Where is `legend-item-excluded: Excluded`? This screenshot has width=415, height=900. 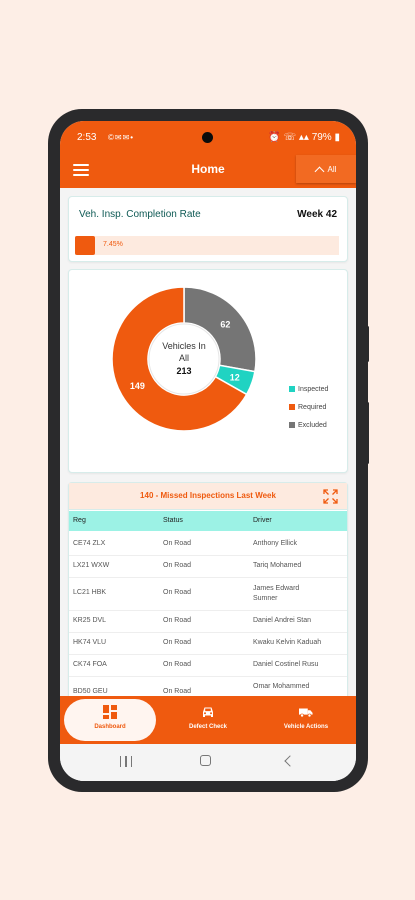
legend-item-excluded: Excluded is located at coordinates (308, 425).